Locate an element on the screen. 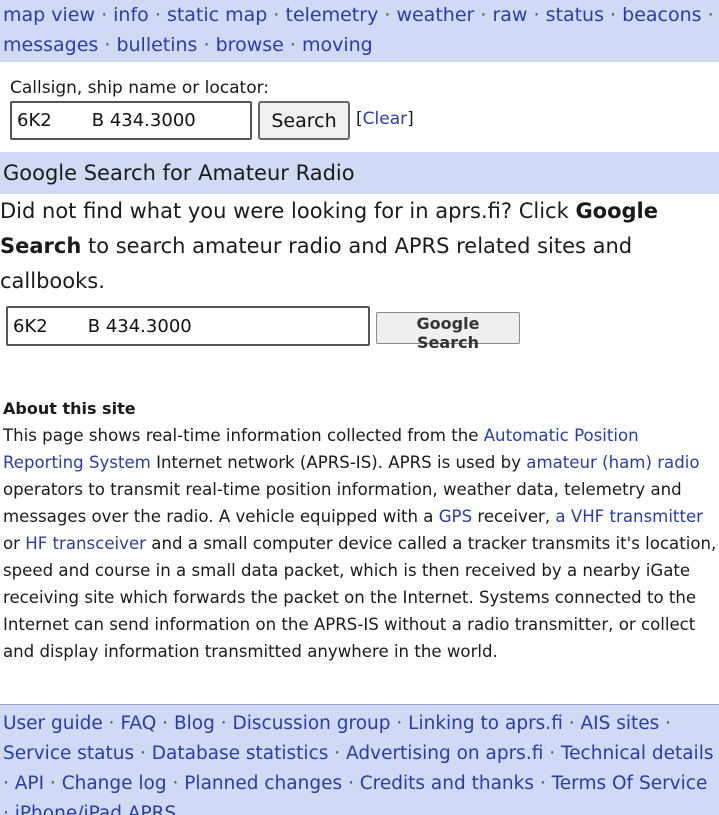  clear-link-wrap: [Clear] is located at coordinates (385, 119).